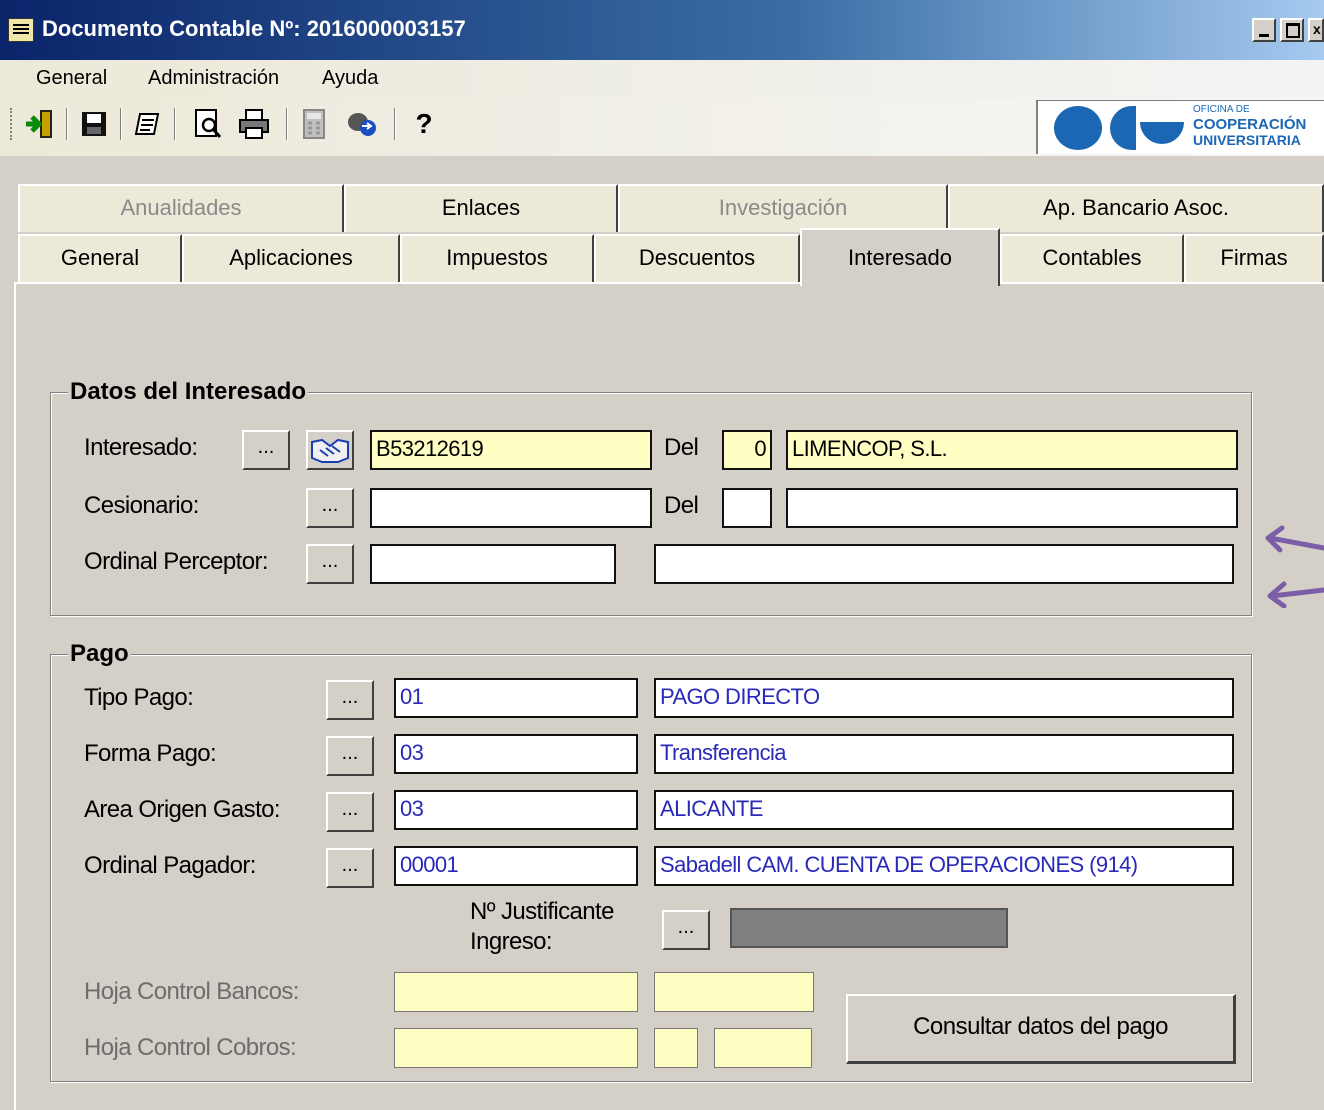 Image resolution: width=1324 pixels, height=1110 pixels. What do you see at coordinates (516, 866) in the screenshot?
I see `ordinal-pagador-code-field: 00001` at bounding box center [516, 866].